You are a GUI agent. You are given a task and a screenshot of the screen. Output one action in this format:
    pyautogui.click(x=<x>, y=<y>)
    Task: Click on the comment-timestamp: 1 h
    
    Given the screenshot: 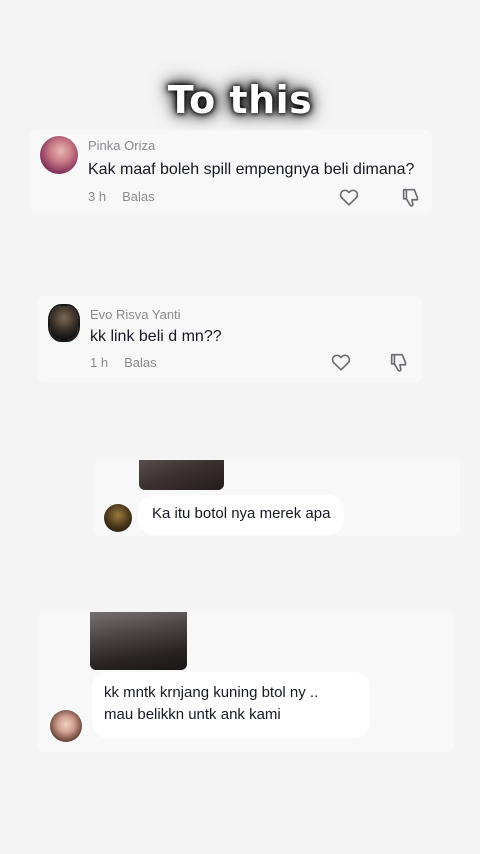 What is the action you would take?
    pyautogui.click(x=99, y=362)
    